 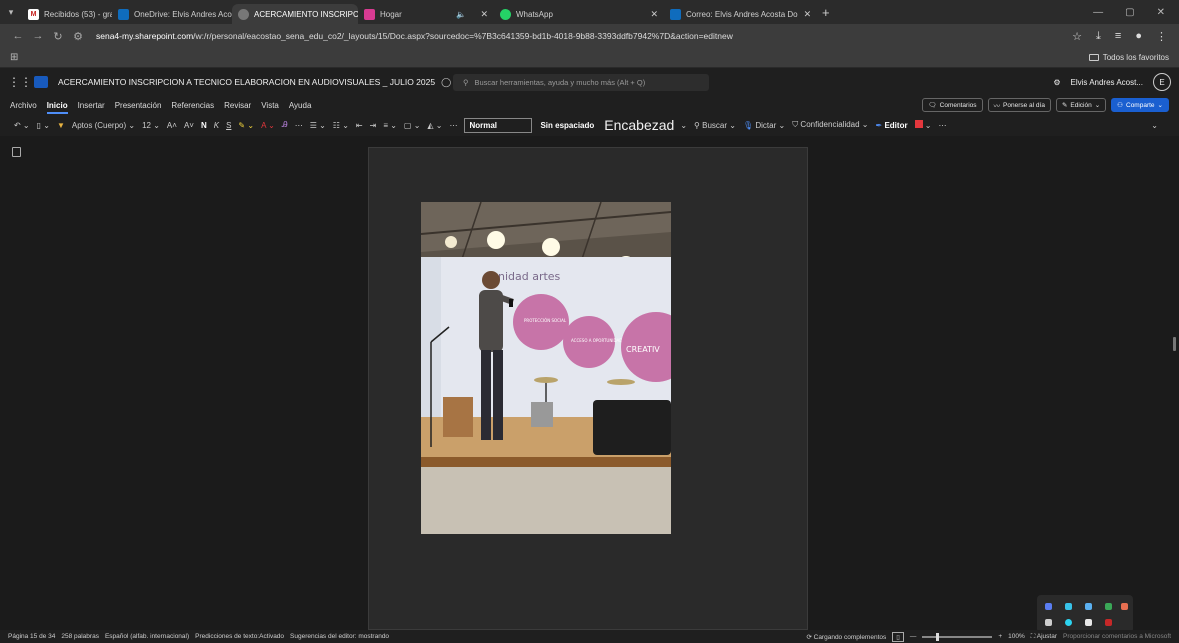 I want to click on browser-tab-audio: 🔈 ✕, so click(x=472, y=14).